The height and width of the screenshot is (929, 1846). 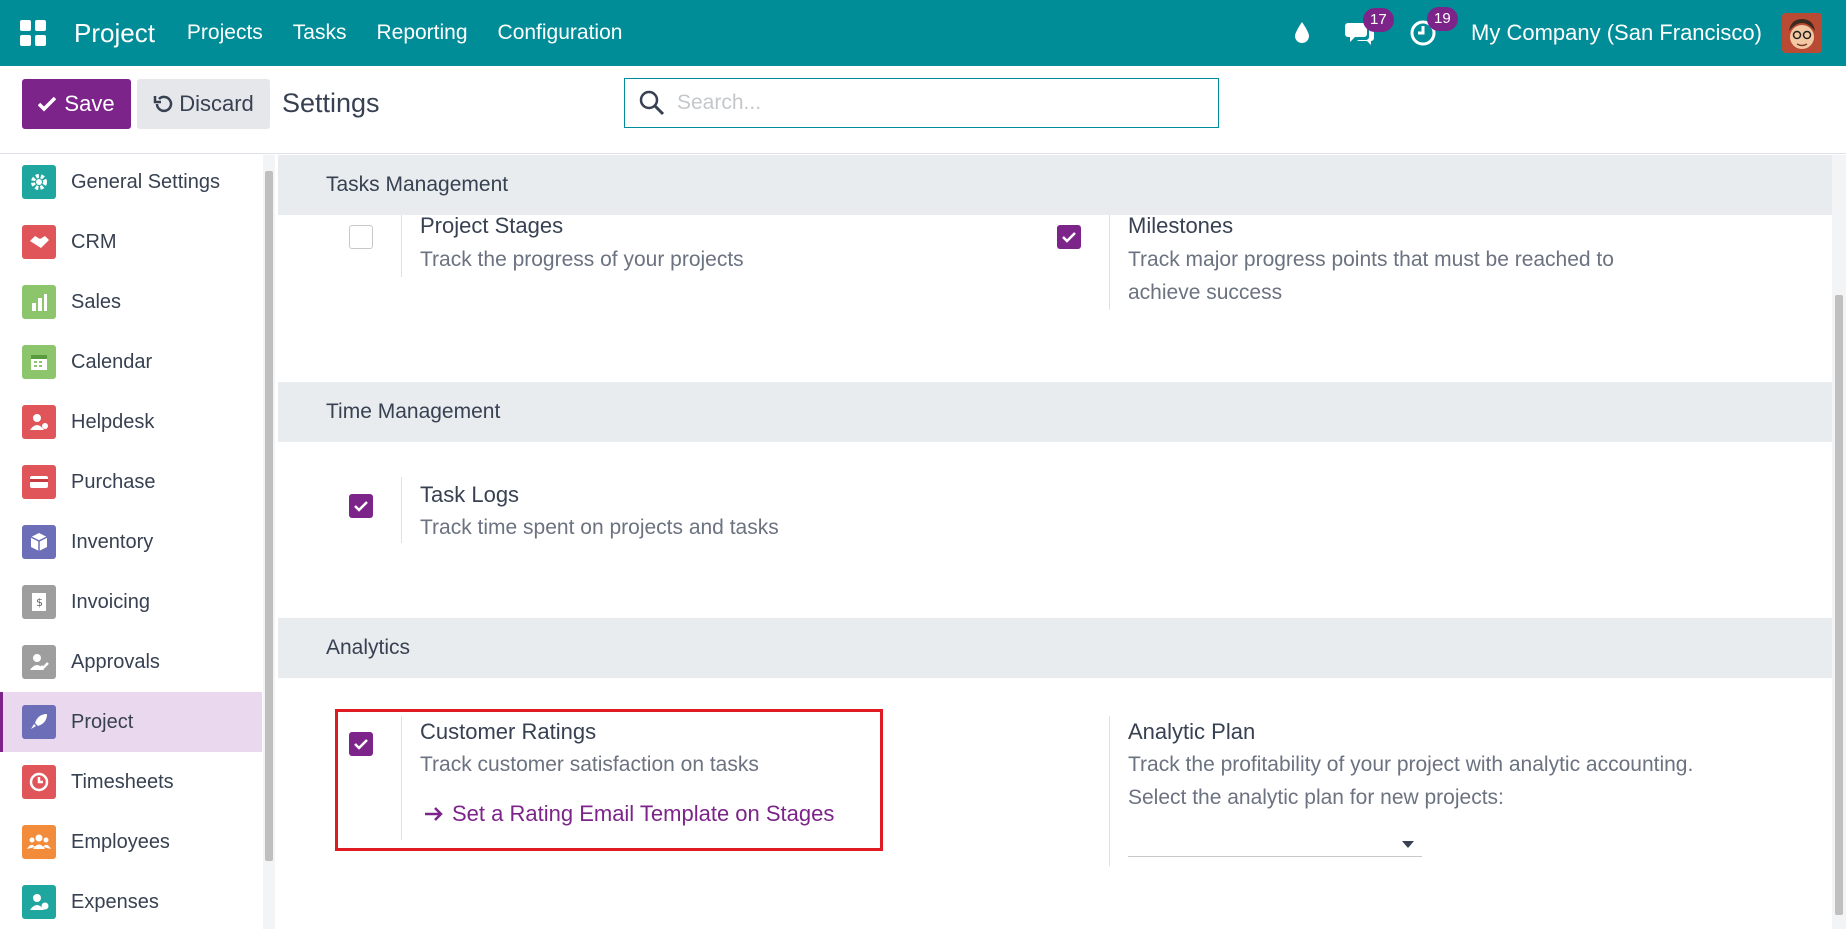 I want to click on sidebar-item-calendar: Calendar, so click(x=131, y=362).